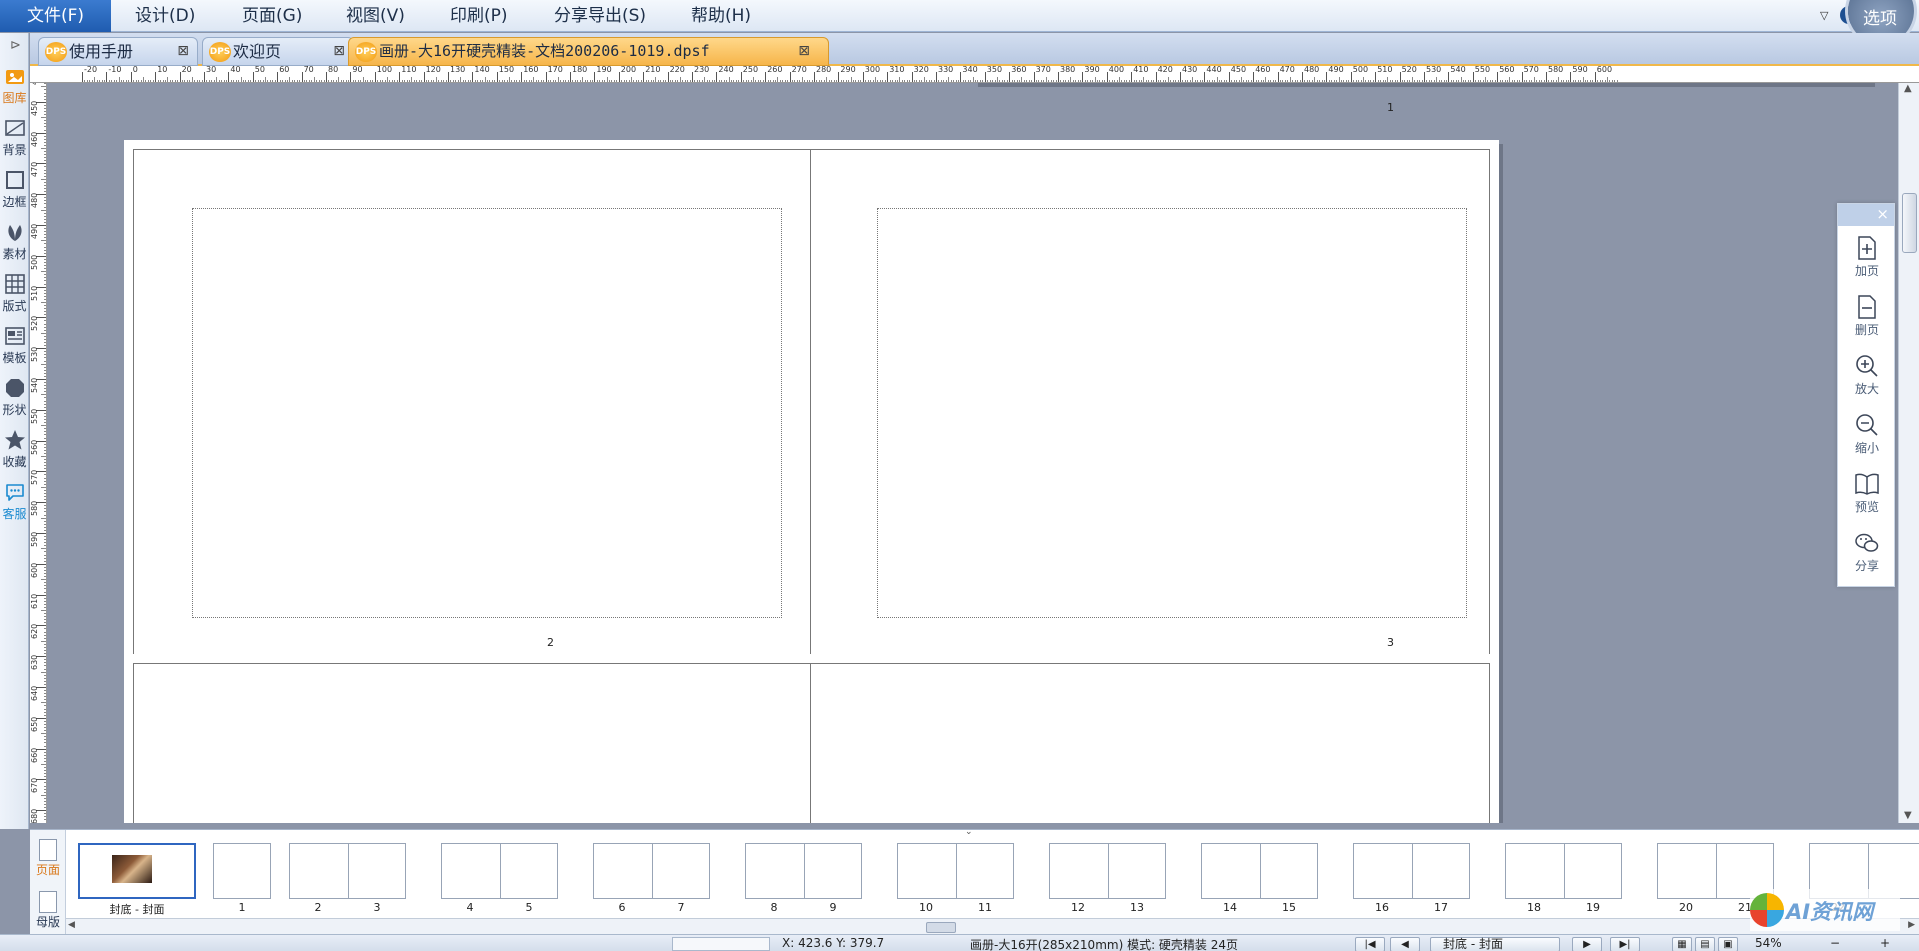 The height and width of the screenshot is (951, 1919). I want to click on zoom-level: 54%, so click(1768, 943).